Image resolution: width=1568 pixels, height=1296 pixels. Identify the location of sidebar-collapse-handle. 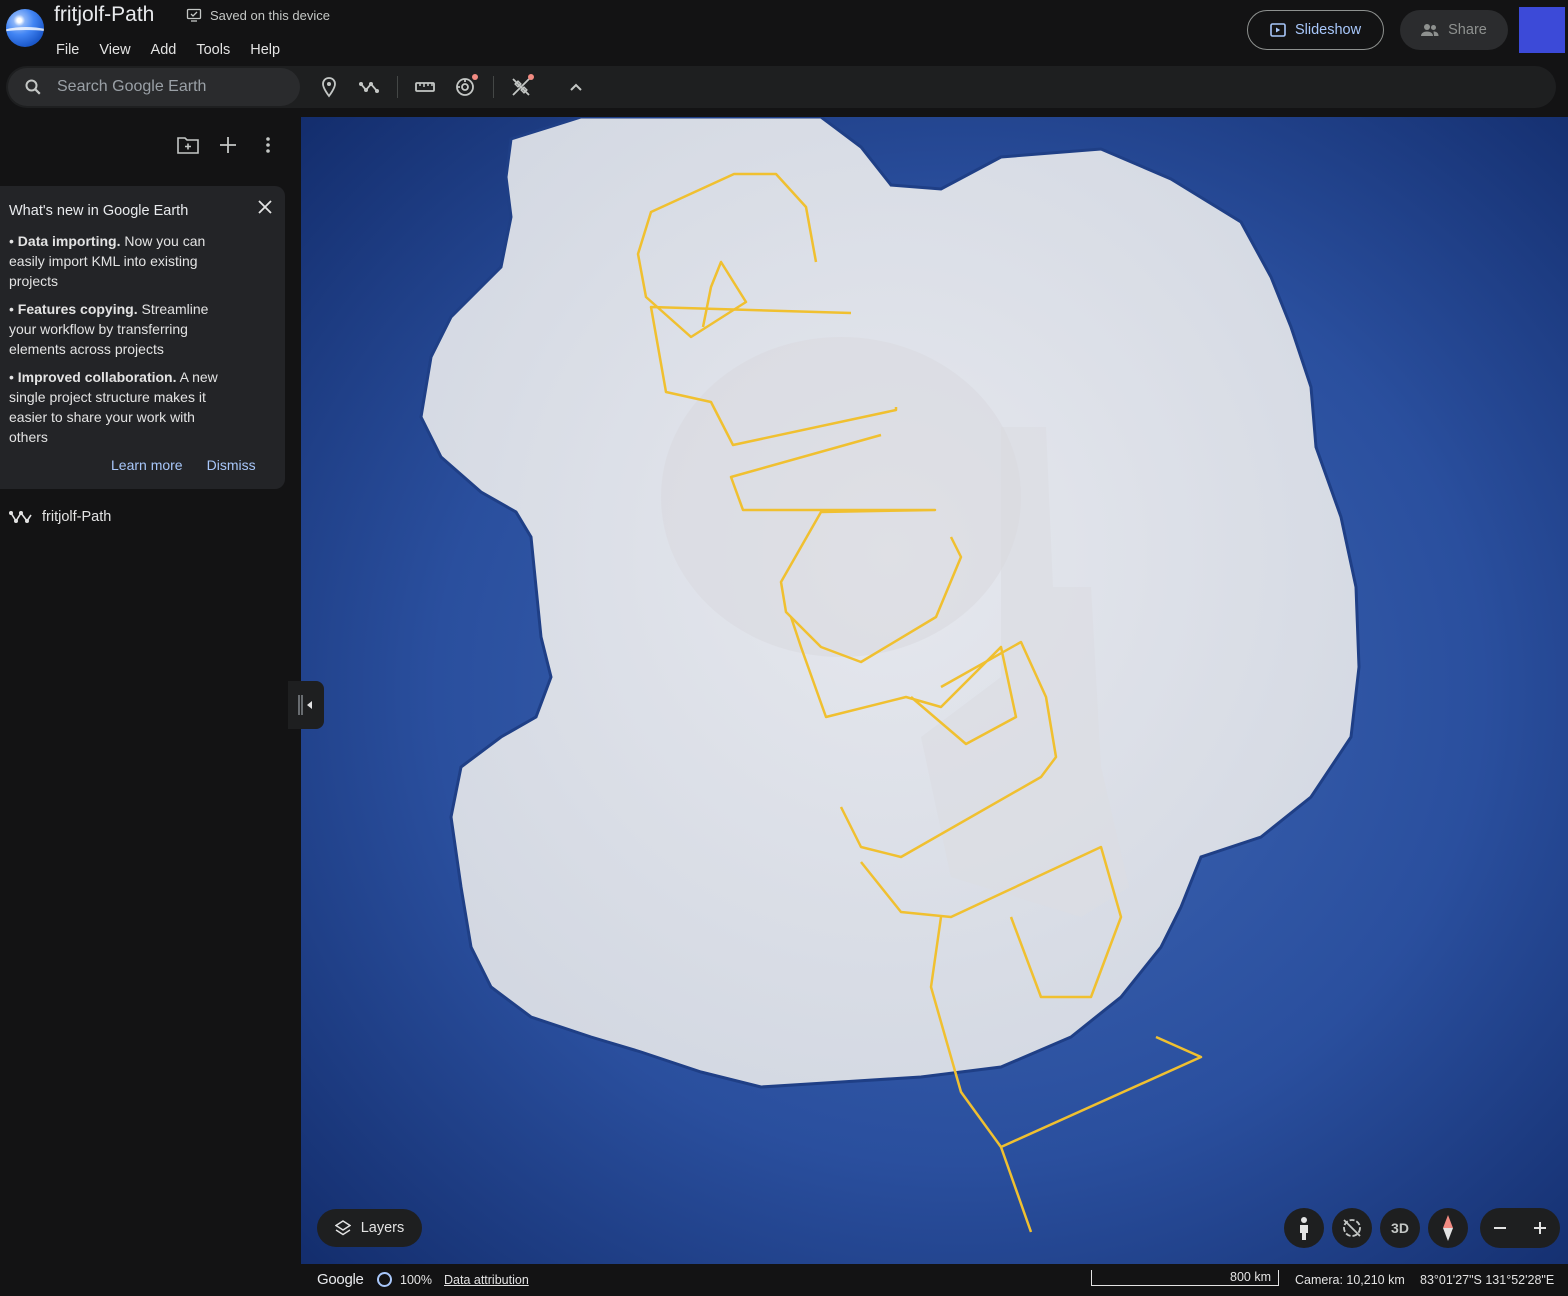
(306, 705).